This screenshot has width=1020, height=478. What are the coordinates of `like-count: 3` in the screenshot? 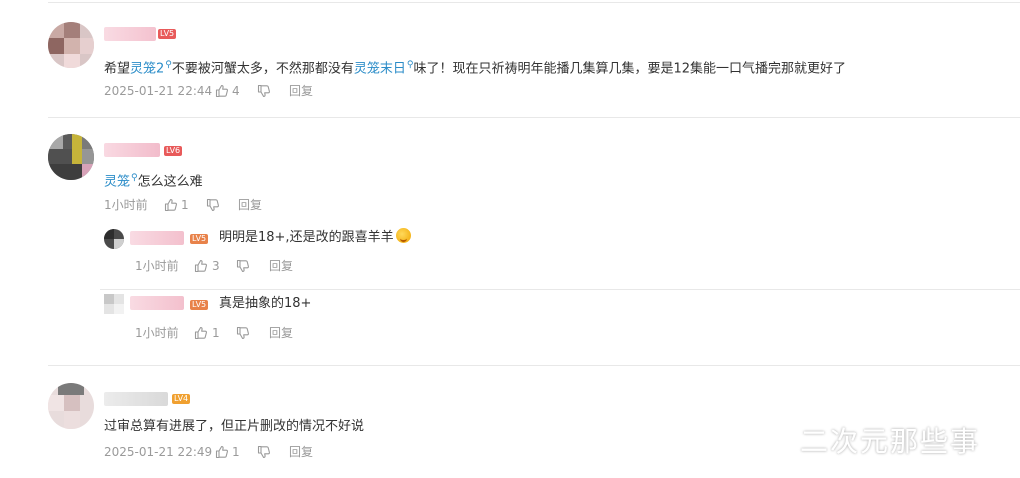 It's located at (216, 266).